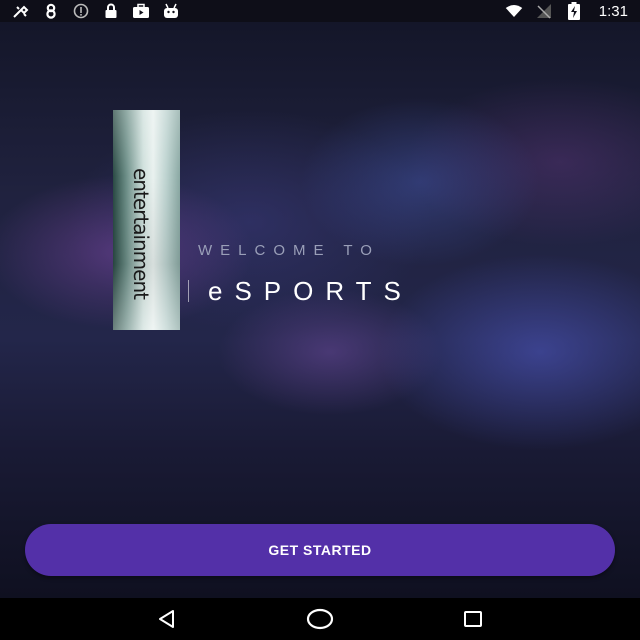 The height and width of the screenshot is (640, 640). What do you see at coordinates (51, 11) in the screenshot?
I see `number-8-icon` at bounding box center [51, 11].